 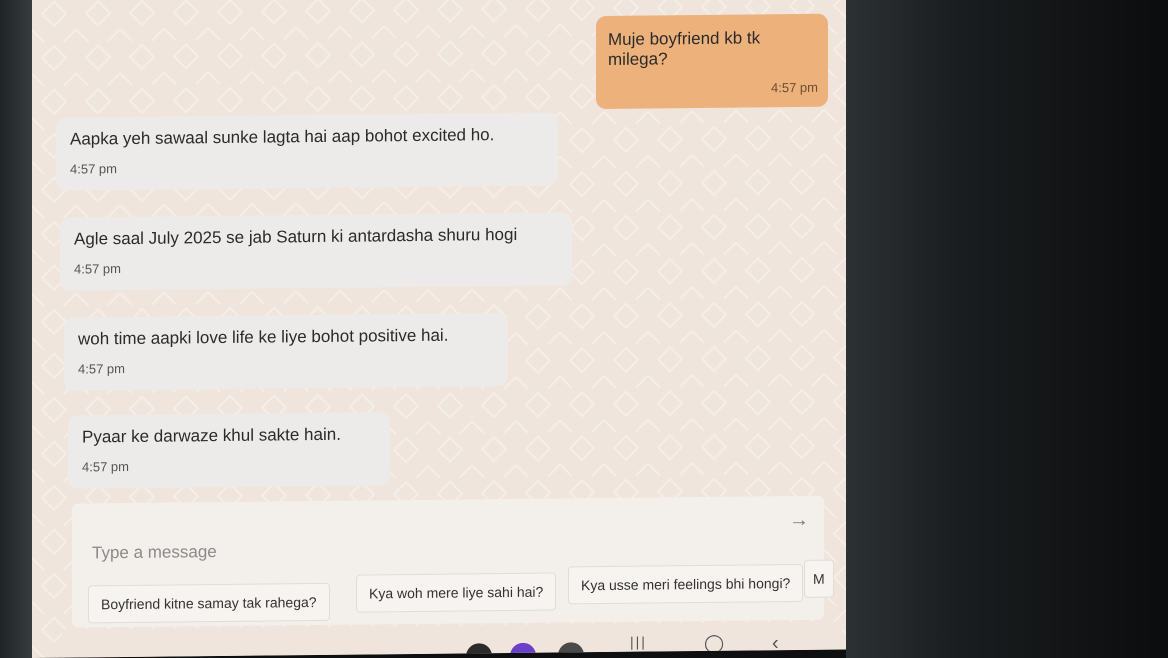 I want to click on message-input-placeholder: Type a message, so click(x=154, y=552).